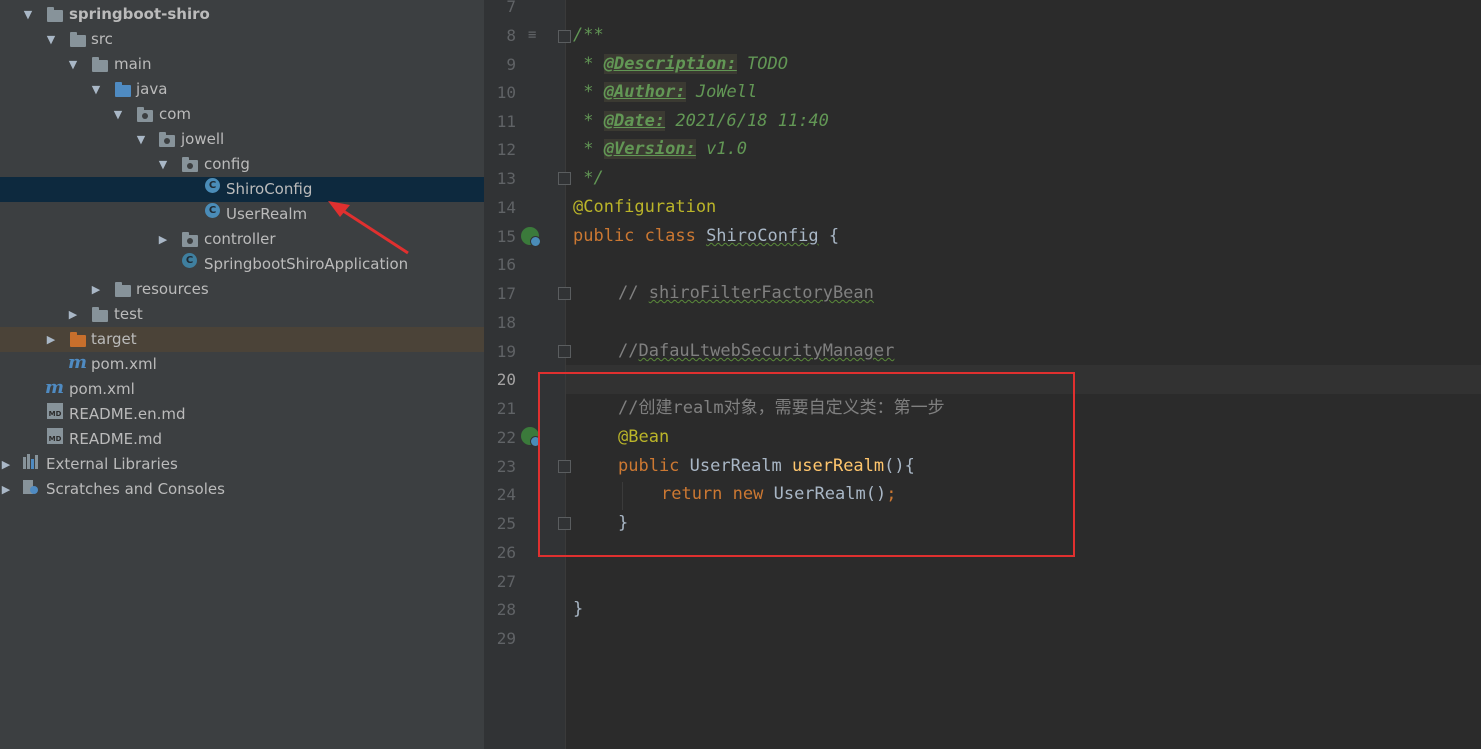  I want to click on tree-item-main: ▼ main, so click(242, 64).